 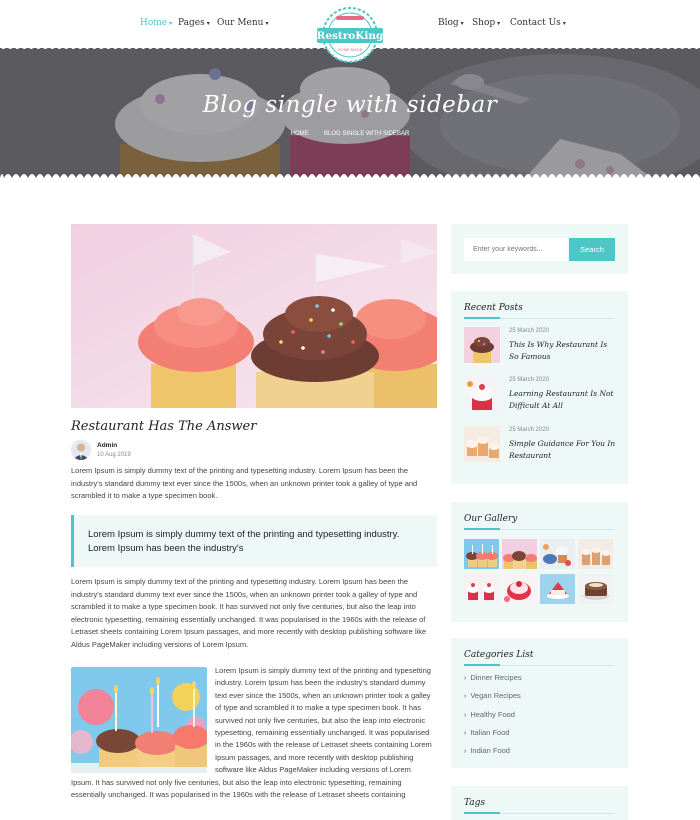 What do you see at coordinates (516, 249) in the screenshot?
I see `search-input` at bounding box center [516, 249].